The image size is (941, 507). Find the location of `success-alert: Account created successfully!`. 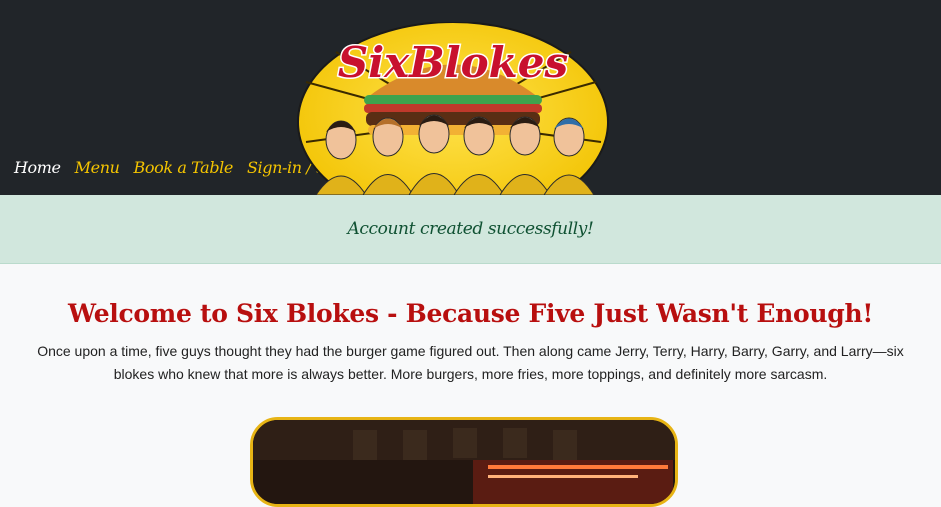

success-alert: Account created successfully! is located at coordinates (470, 229).